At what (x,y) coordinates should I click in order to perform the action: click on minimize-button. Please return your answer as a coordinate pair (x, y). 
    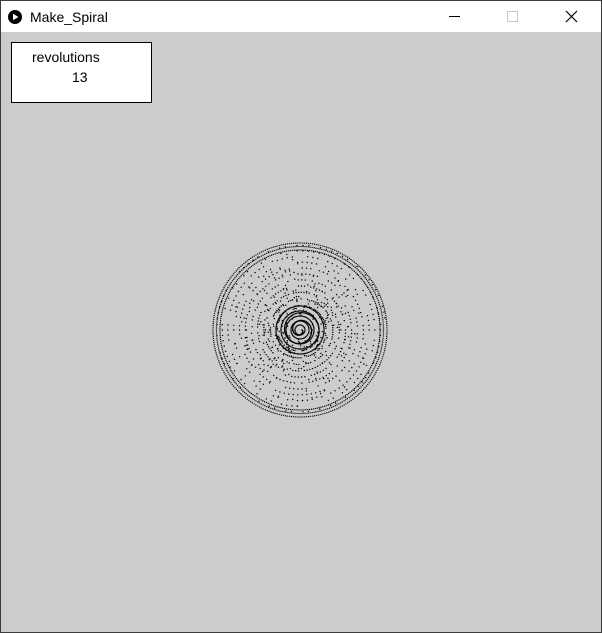
    Looking at the image, I should click on (455, 16).